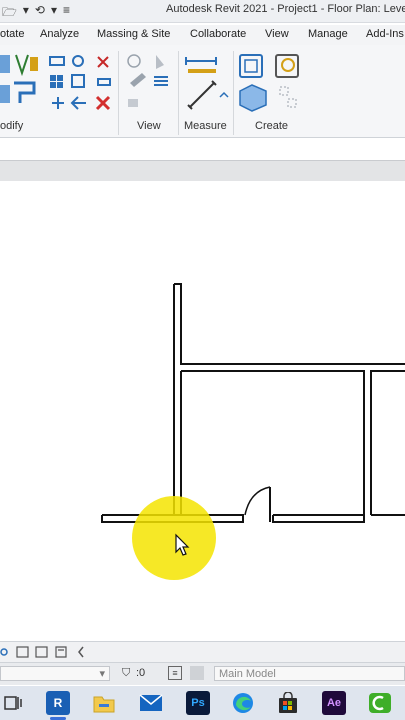 The height and width of the screenshot is (720, 405). What do you see at coordinates (22, 652) in the screenshot?
I see `crop-view-icon` at bounding box center [22, 652].